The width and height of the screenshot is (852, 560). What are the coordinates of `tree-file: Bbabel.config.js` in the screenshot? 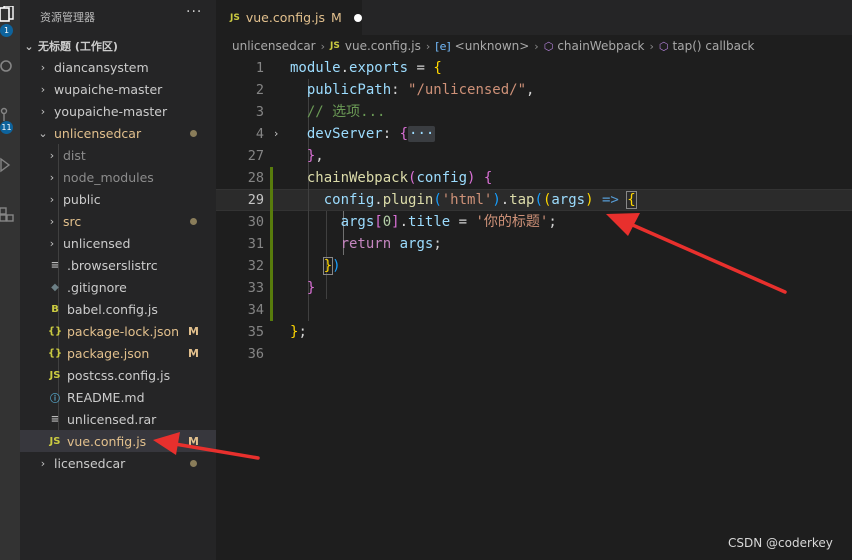 It's located at (118, 309).